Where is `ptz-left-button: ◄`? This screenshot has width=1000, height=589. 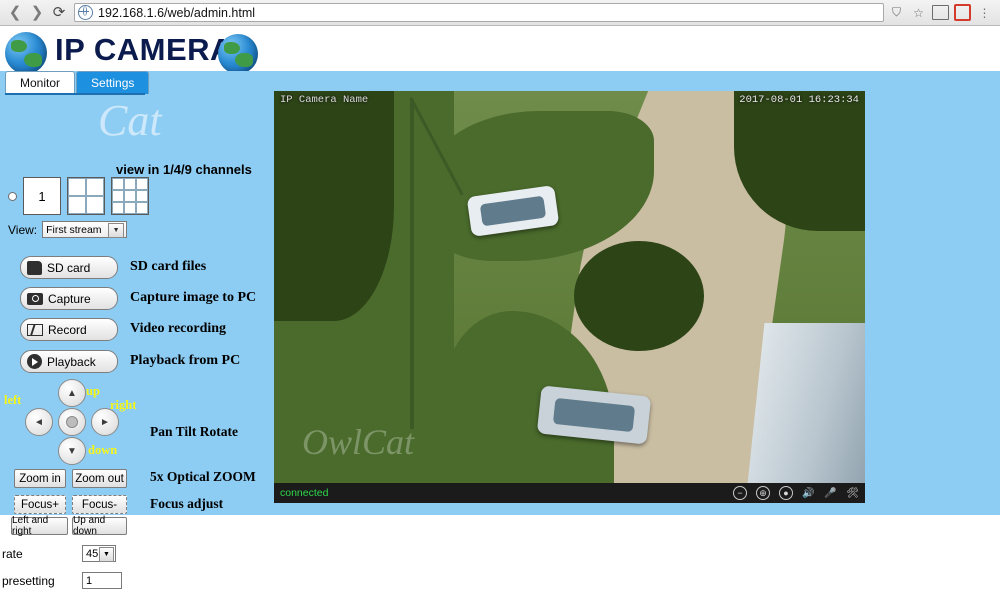
ptz-left-button: ◄ is located at coordinates (39, 422).